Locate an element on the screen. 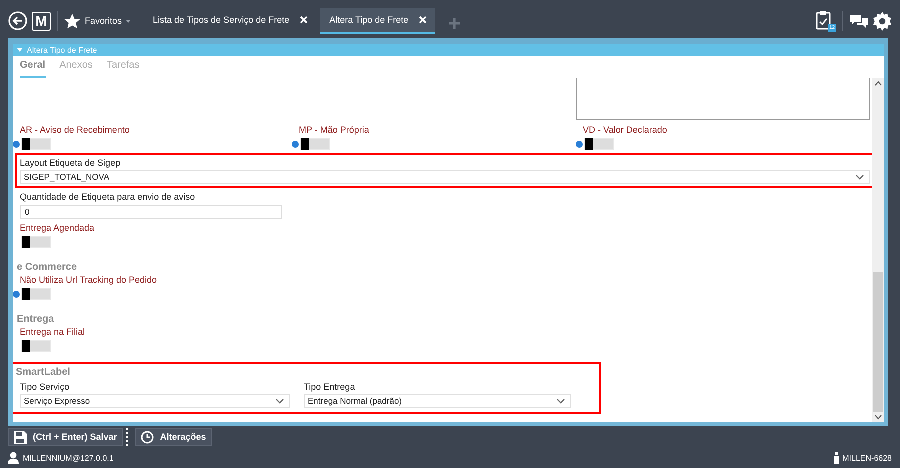 This screenshot has width=900, height=468. caret-icon is located at coordinates (129, 21).